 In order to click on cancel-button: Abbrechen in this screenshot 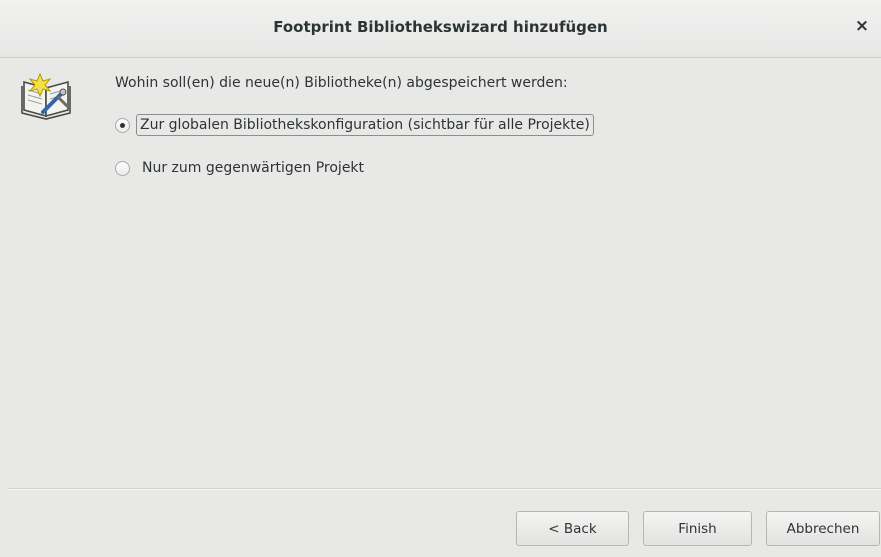, I will do `click(823, 528)`.